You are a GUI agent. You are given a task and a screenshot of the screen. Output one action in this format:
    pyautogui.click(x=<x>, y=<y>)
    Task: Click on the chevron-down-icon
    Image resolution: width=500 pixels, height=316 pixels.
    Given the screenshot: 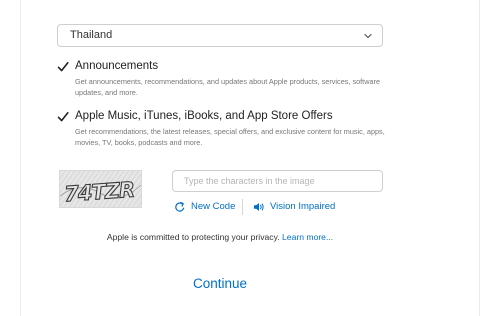 What is the action you would take?
    pyautogui.click(x=368, y=36)
    